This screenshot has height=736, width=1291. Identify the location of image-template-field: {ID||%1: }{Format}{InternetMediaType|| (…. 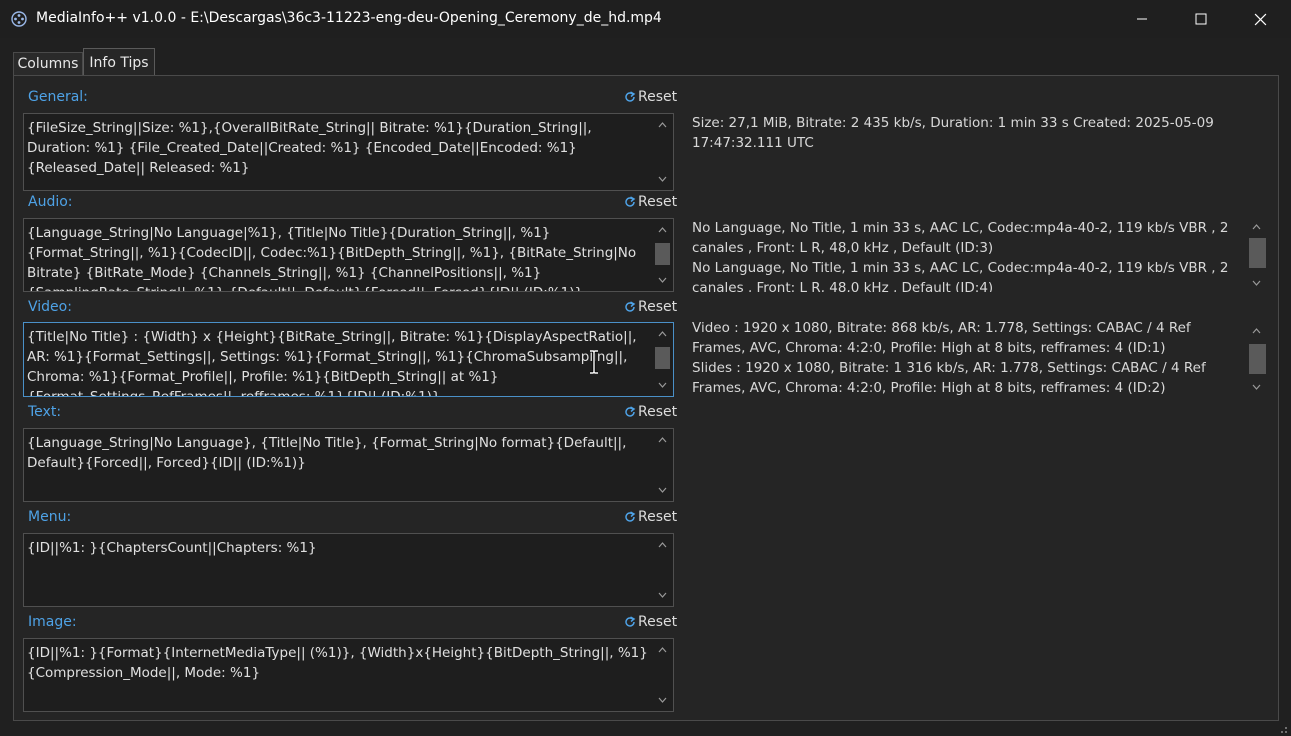
(348, 675).